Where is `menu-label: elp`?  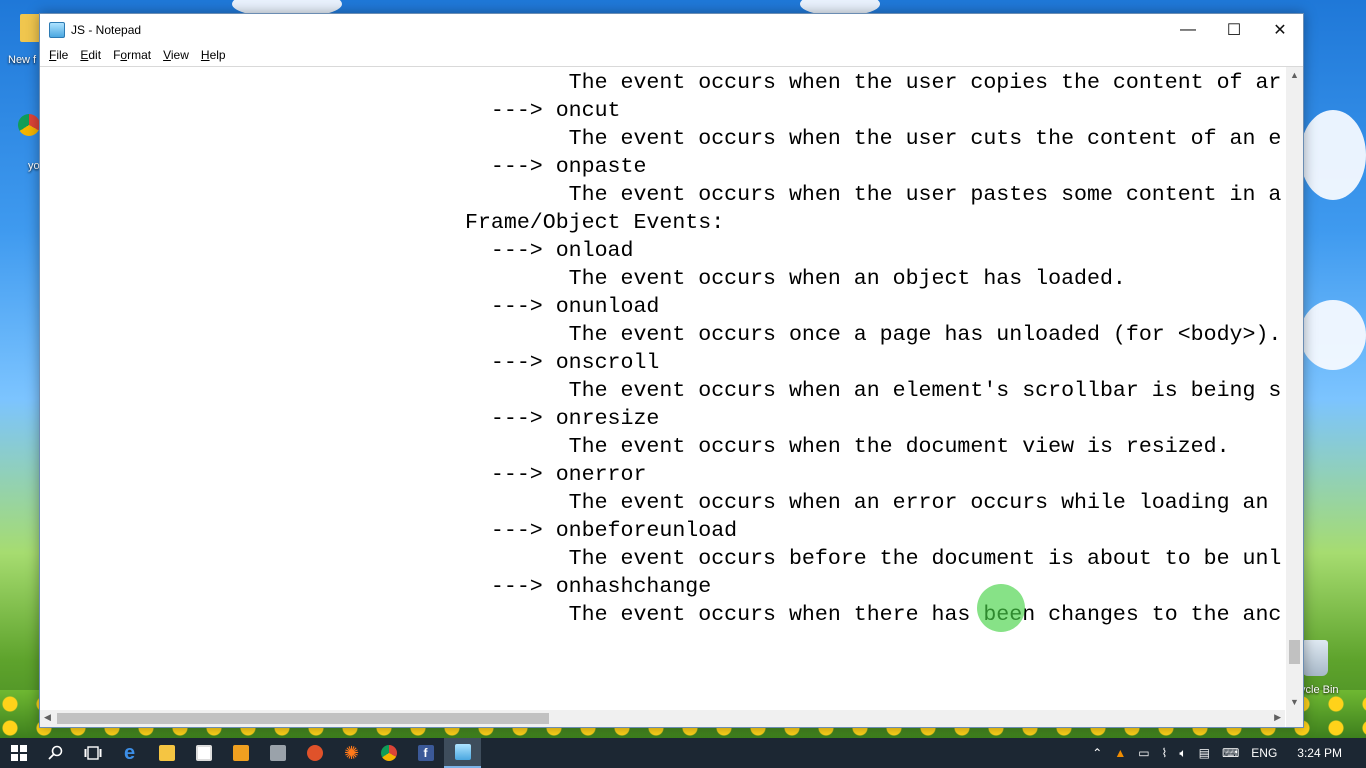
menu-label: elp is located at coordinates (217, 55).